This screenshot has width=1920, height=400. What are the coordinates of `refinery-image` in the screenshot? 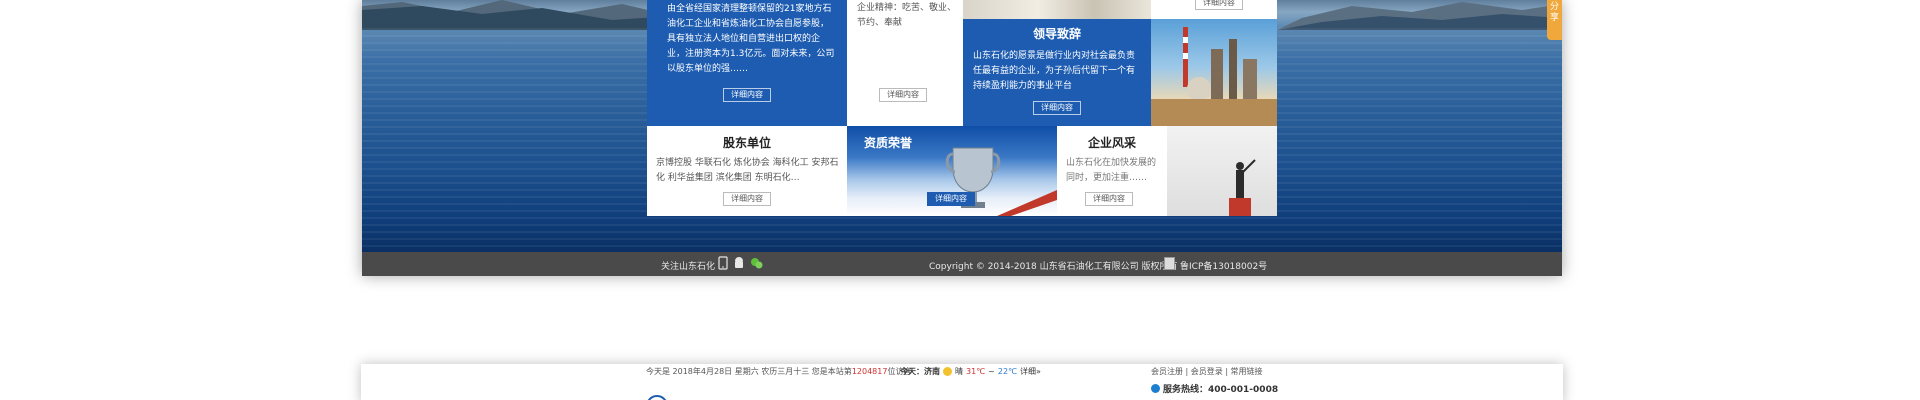 It's located at (1214, 72).